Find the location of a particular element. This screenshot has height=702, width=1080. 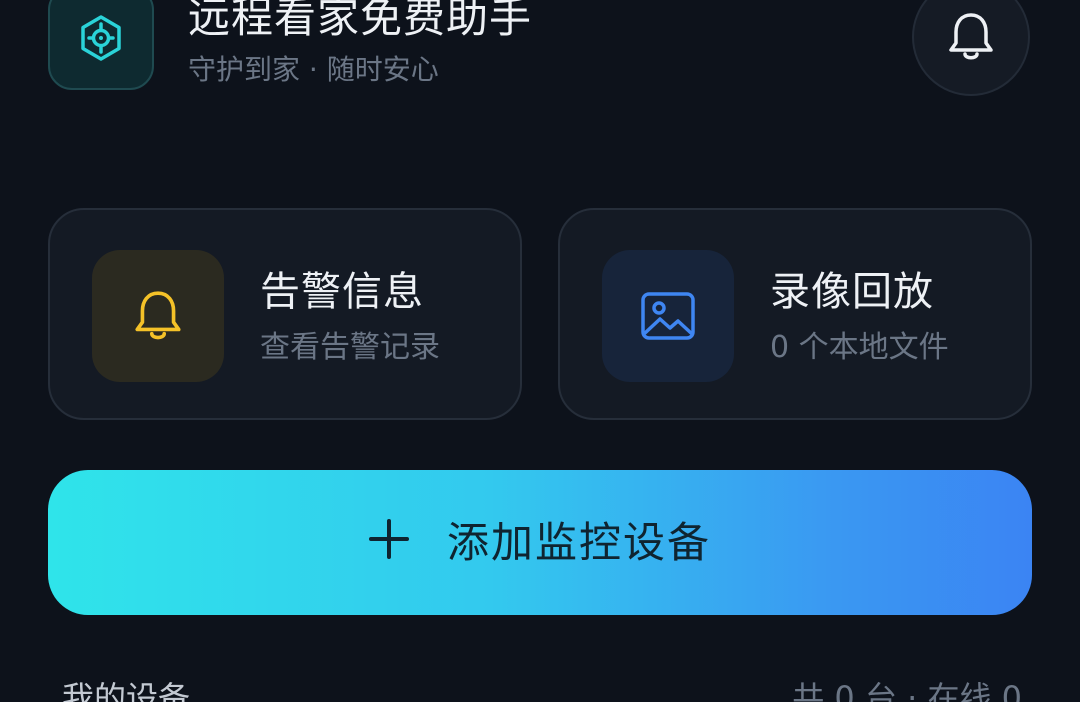

notifications-button is located at coordinates (971, 48).